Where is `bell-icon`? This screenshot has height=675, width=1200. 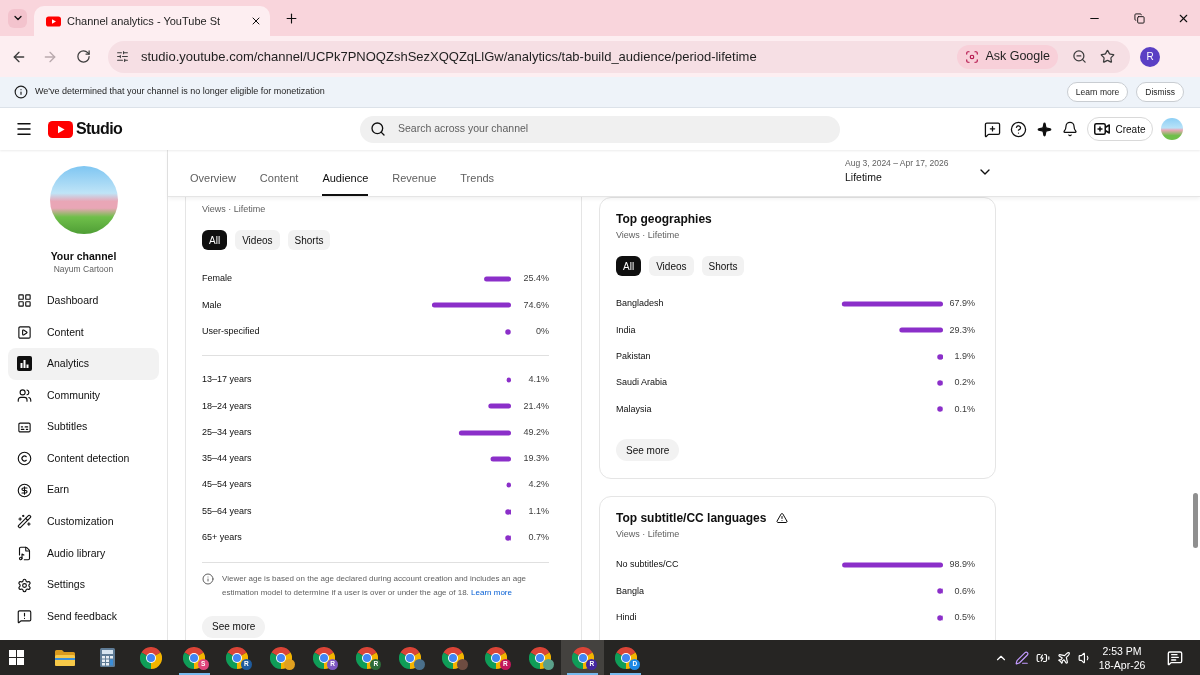 bell-icon is located at coordinates (1070, 129).